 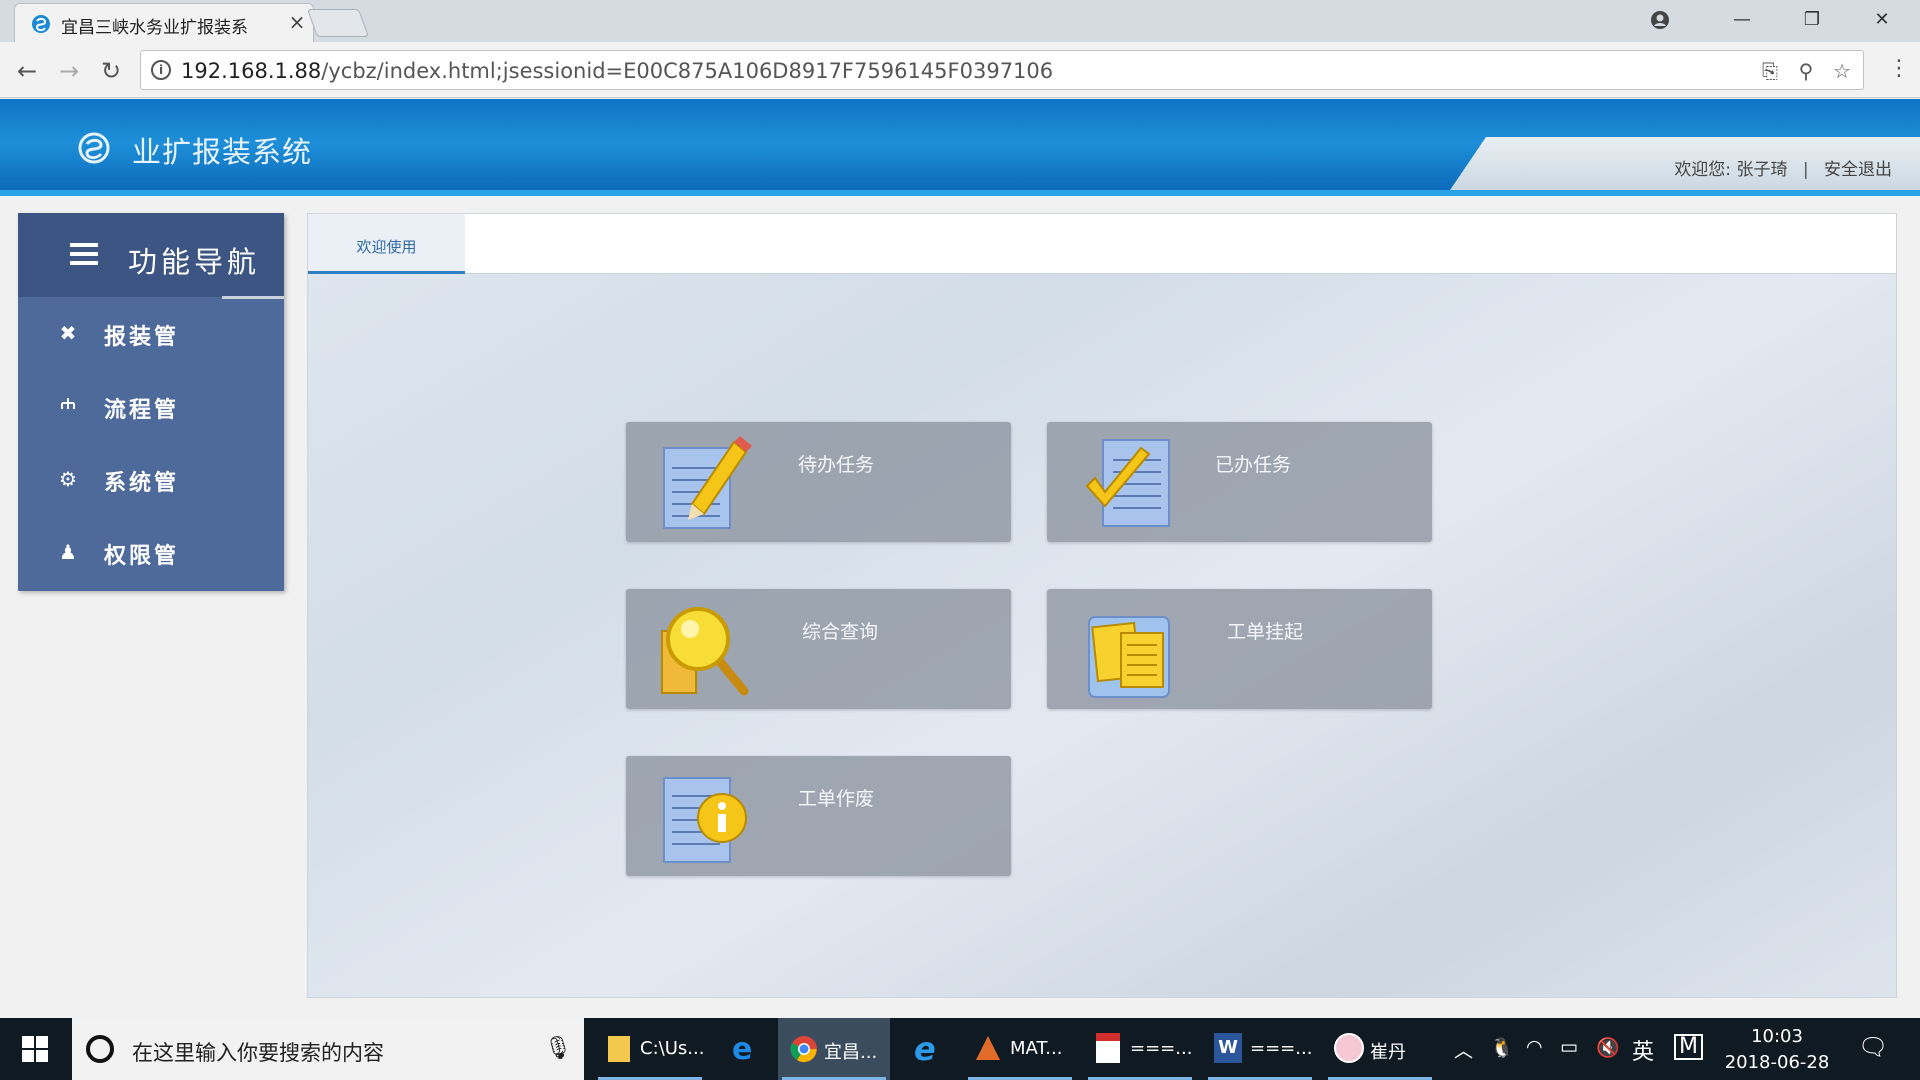 What do you see at coordinates (1770, 71) in the screenshot?
I see `translate-icon: ⎘` at bounding box center [1770, 71].